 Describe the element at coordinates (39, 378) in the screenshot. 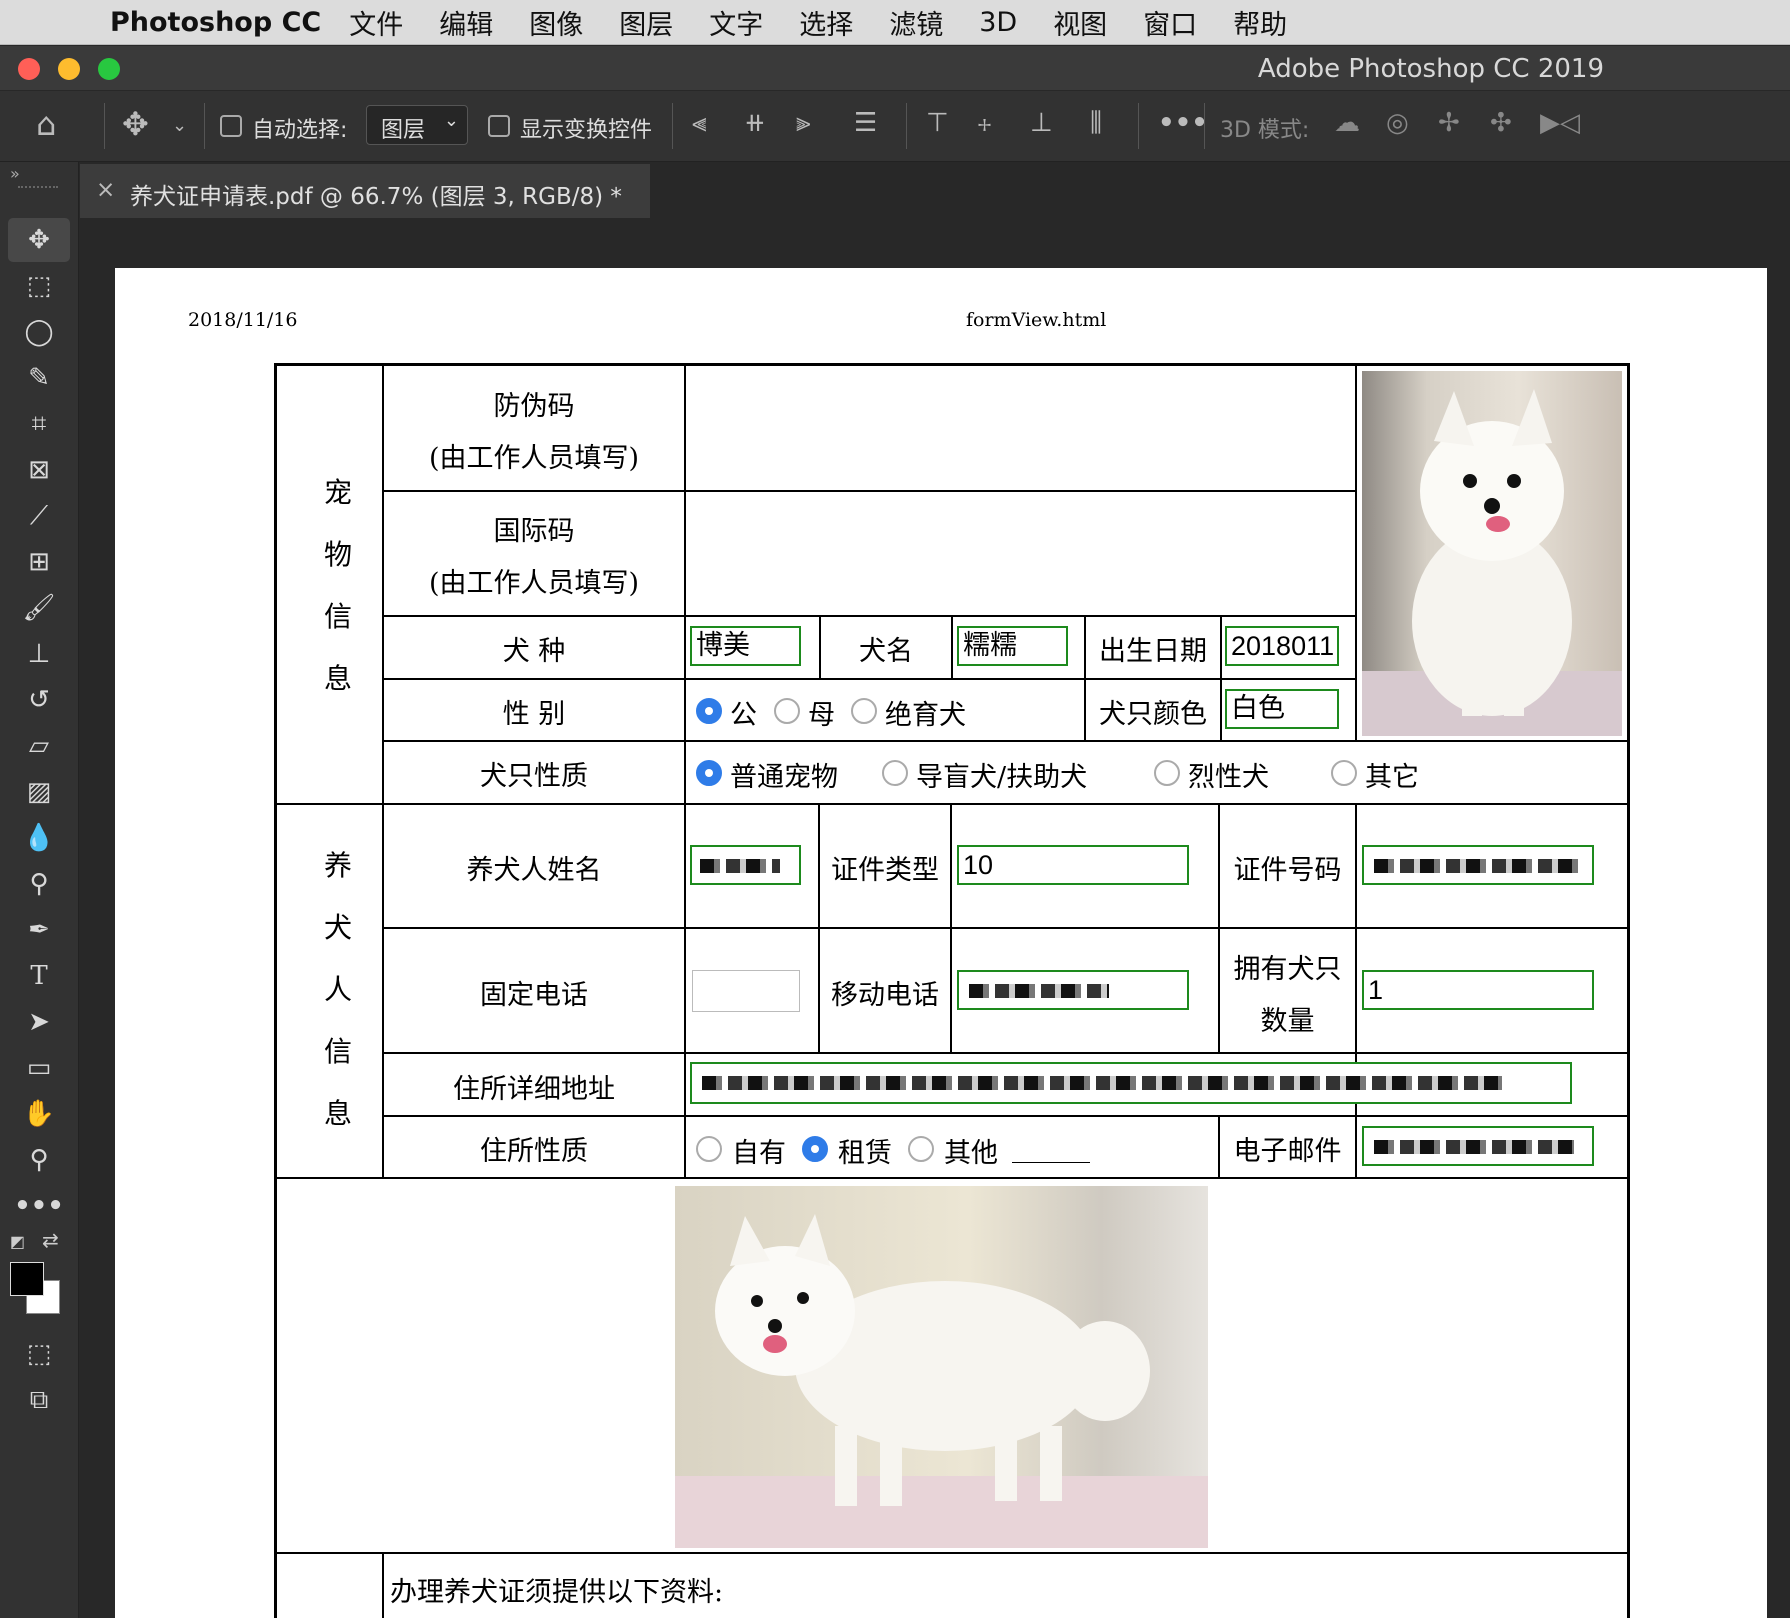

I see `quick-select-tool-icon: ✎` at that location.